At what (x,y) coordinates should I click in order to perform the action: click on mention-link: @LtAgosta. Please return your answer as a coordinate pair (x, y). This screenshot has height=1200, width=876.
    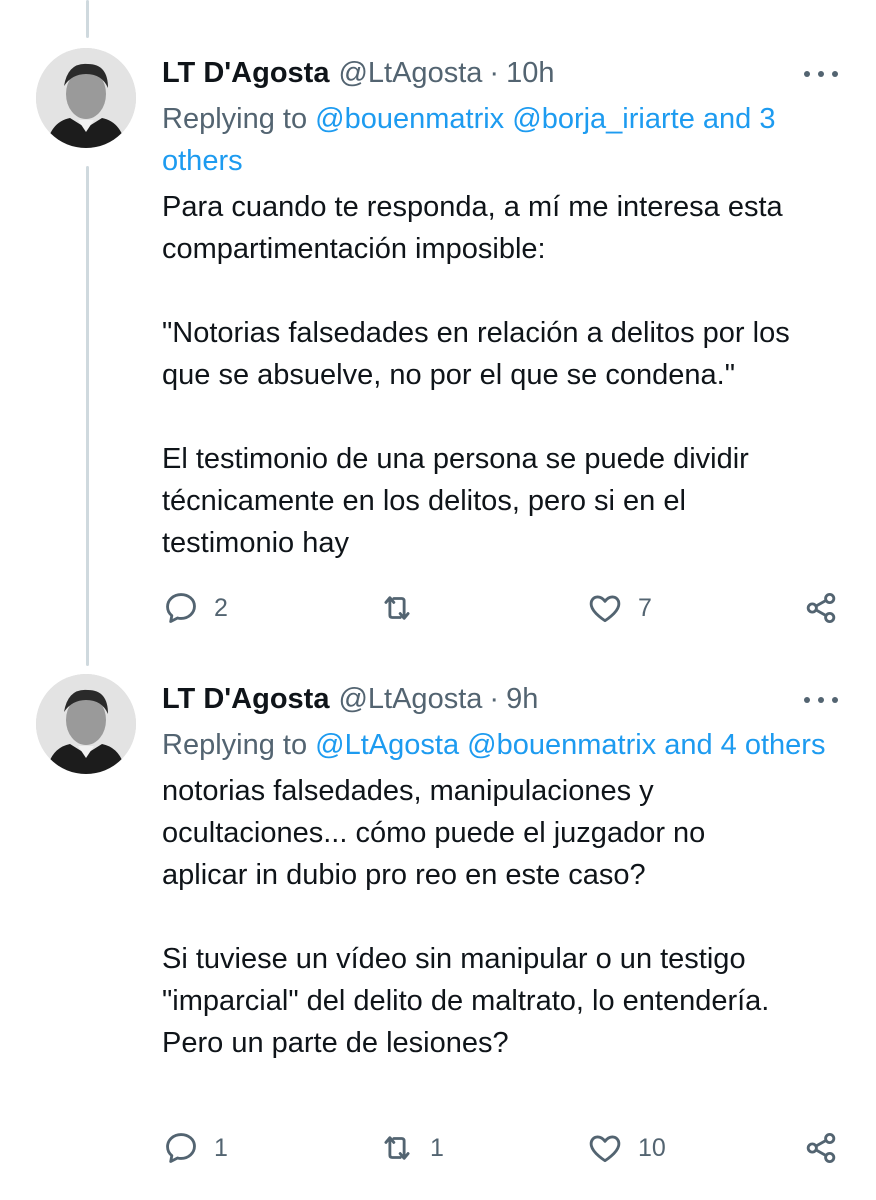
    Looking at the image, I should click on (387, 745).